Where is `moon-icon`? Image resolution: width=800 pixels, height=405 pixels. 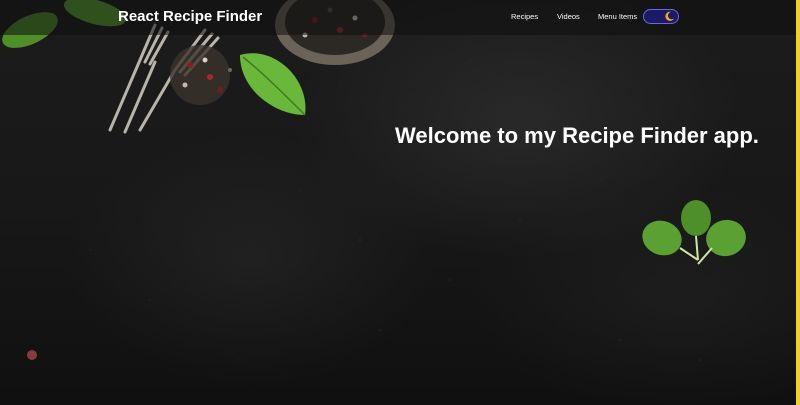
moon-icon is located at coordinates (670, 16).